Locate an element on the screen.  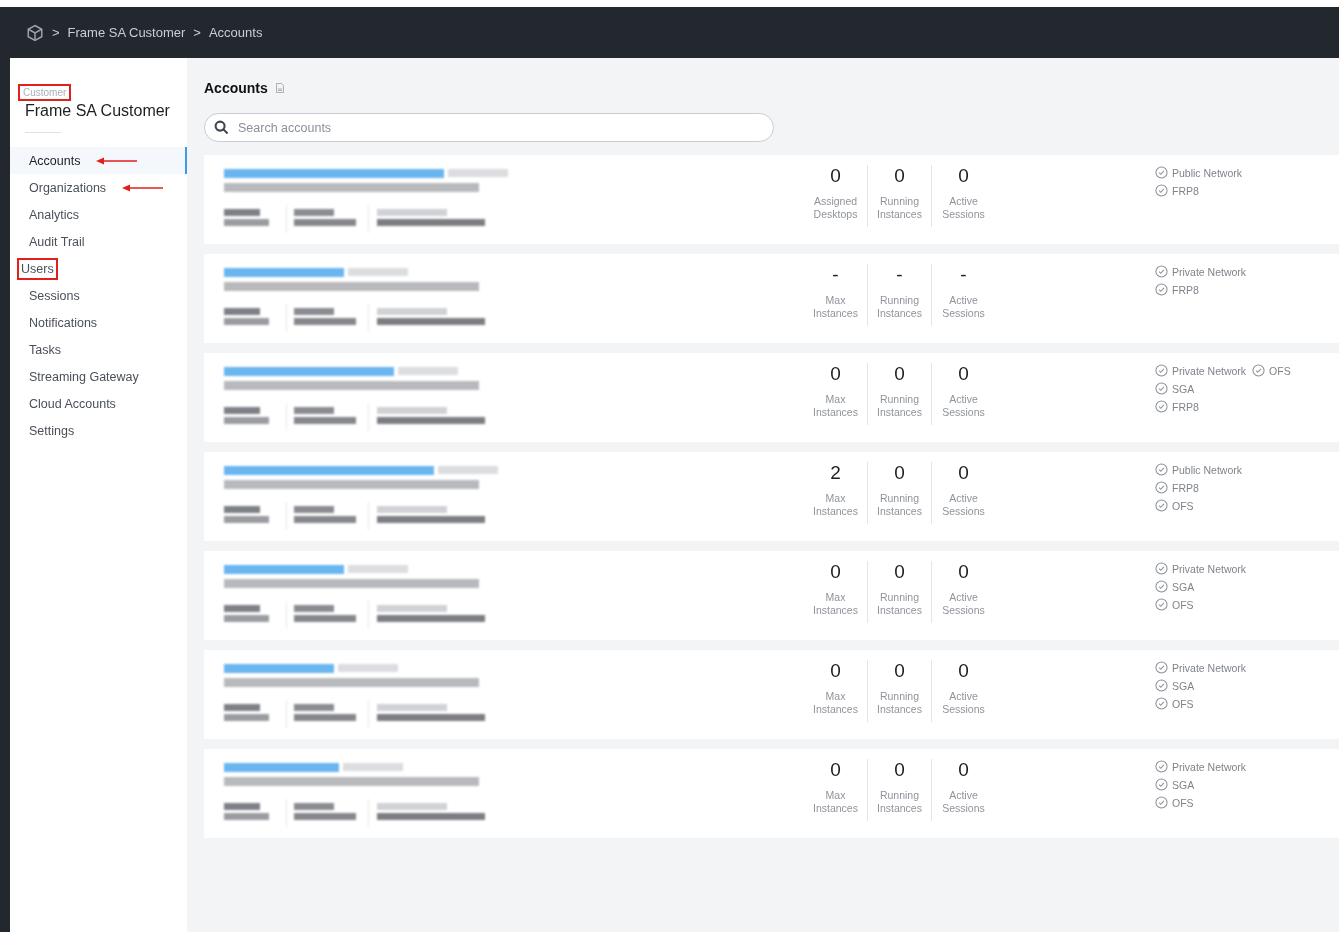
sidebar-item: Notifications is located at coordinates (98, 322).